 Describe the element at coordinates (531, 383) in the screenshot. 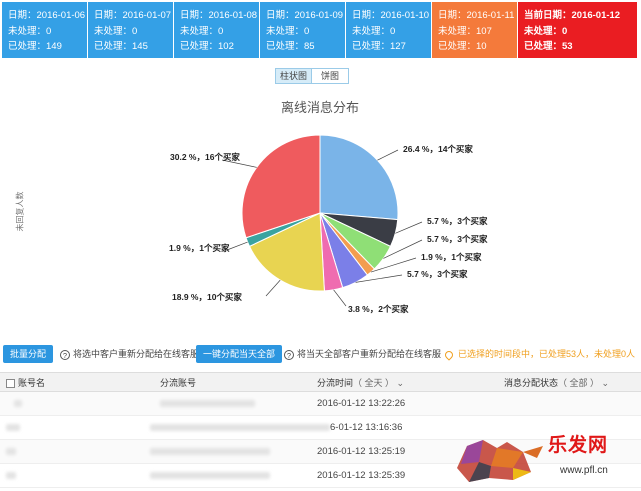

I see `header-status-label: 消息分配状态` at that location.